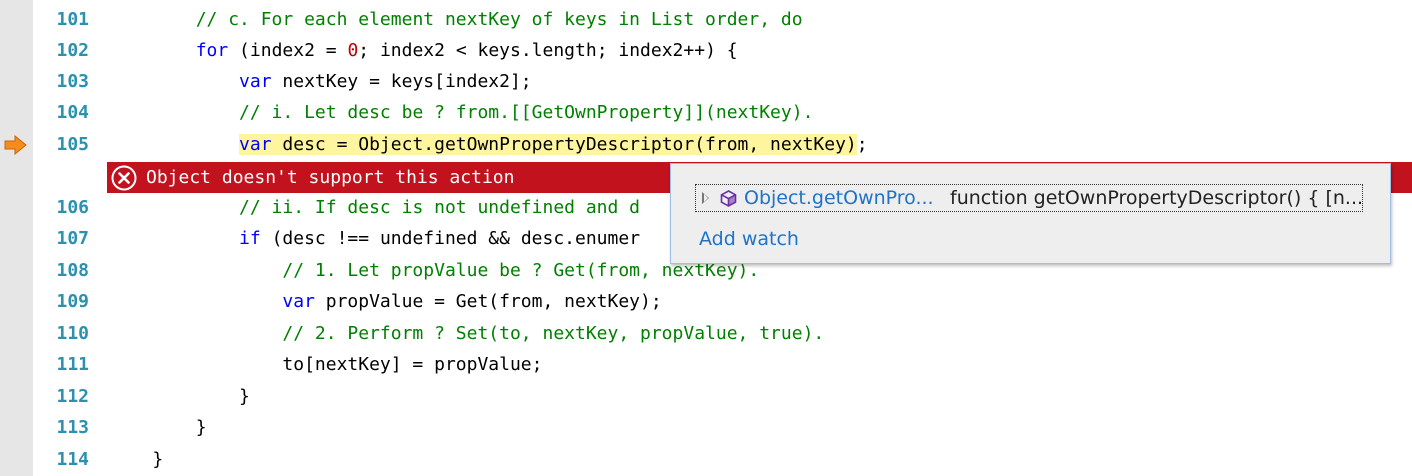 The width and height of the screenshot is (1412, 476). What do you see at coordinates (288, 50) in the screenshot?
I see `code-token: (index2 =` at bounding box center [288, 50].